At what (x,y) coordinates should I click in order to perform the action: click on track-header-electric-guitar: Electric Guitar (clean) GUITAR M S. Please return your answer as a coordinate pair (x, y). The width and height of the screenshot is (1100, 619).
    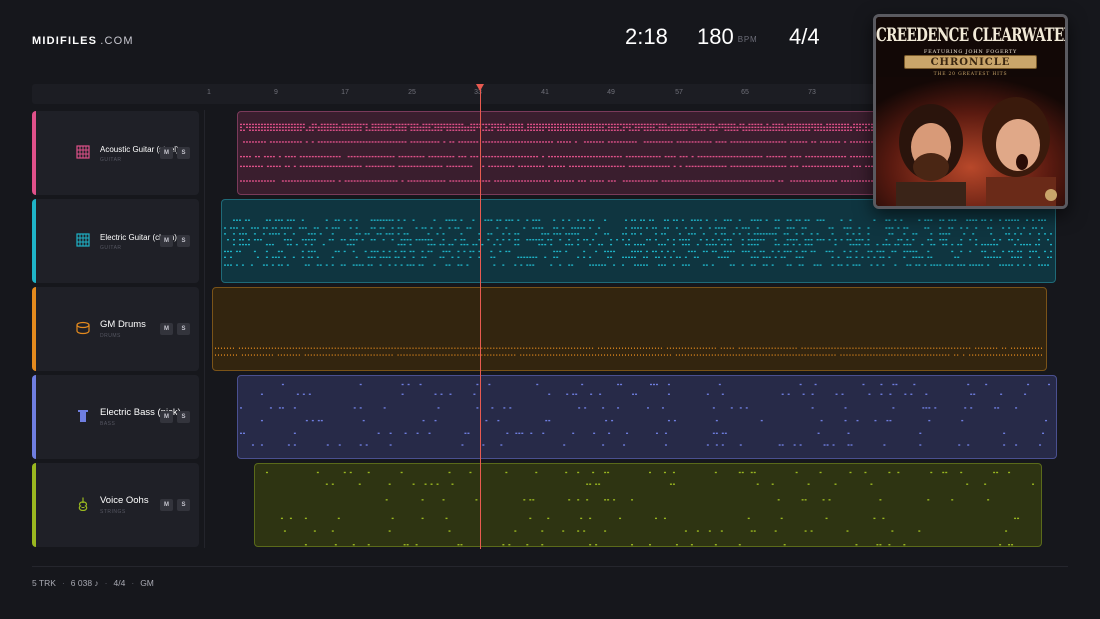
    Looking at the image, I should click on (115, 241).